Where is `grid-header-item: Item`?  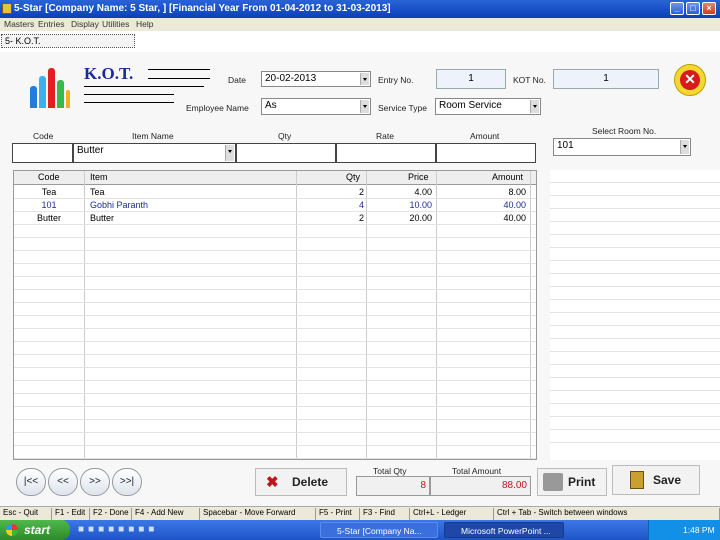
grid-header-item: Item is located at coordinates (99, 177).